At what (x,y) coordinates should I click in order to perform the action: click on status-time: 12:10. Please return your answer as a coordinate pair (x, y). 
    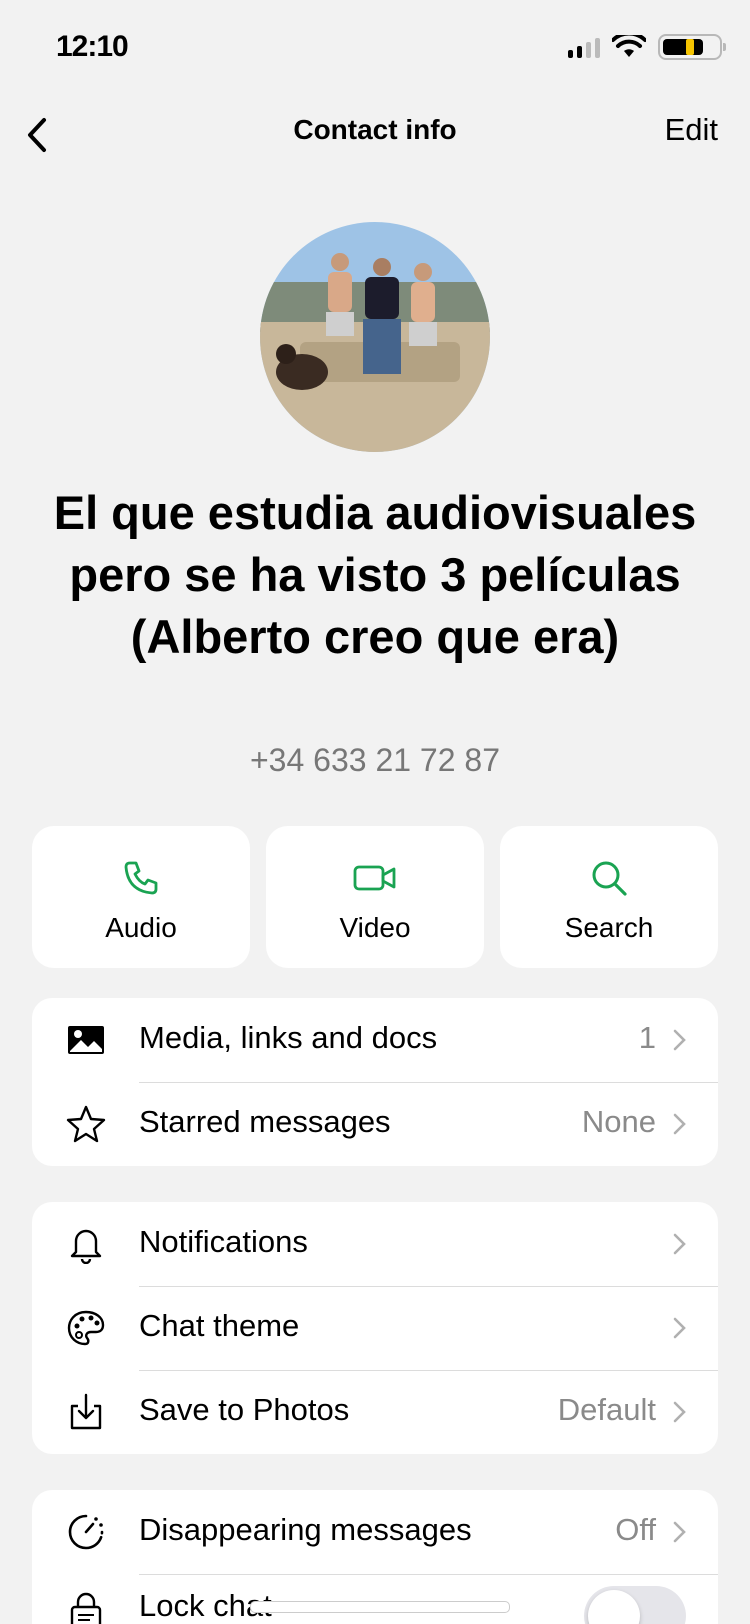
    Looking at the image, I should click on (92, 46).